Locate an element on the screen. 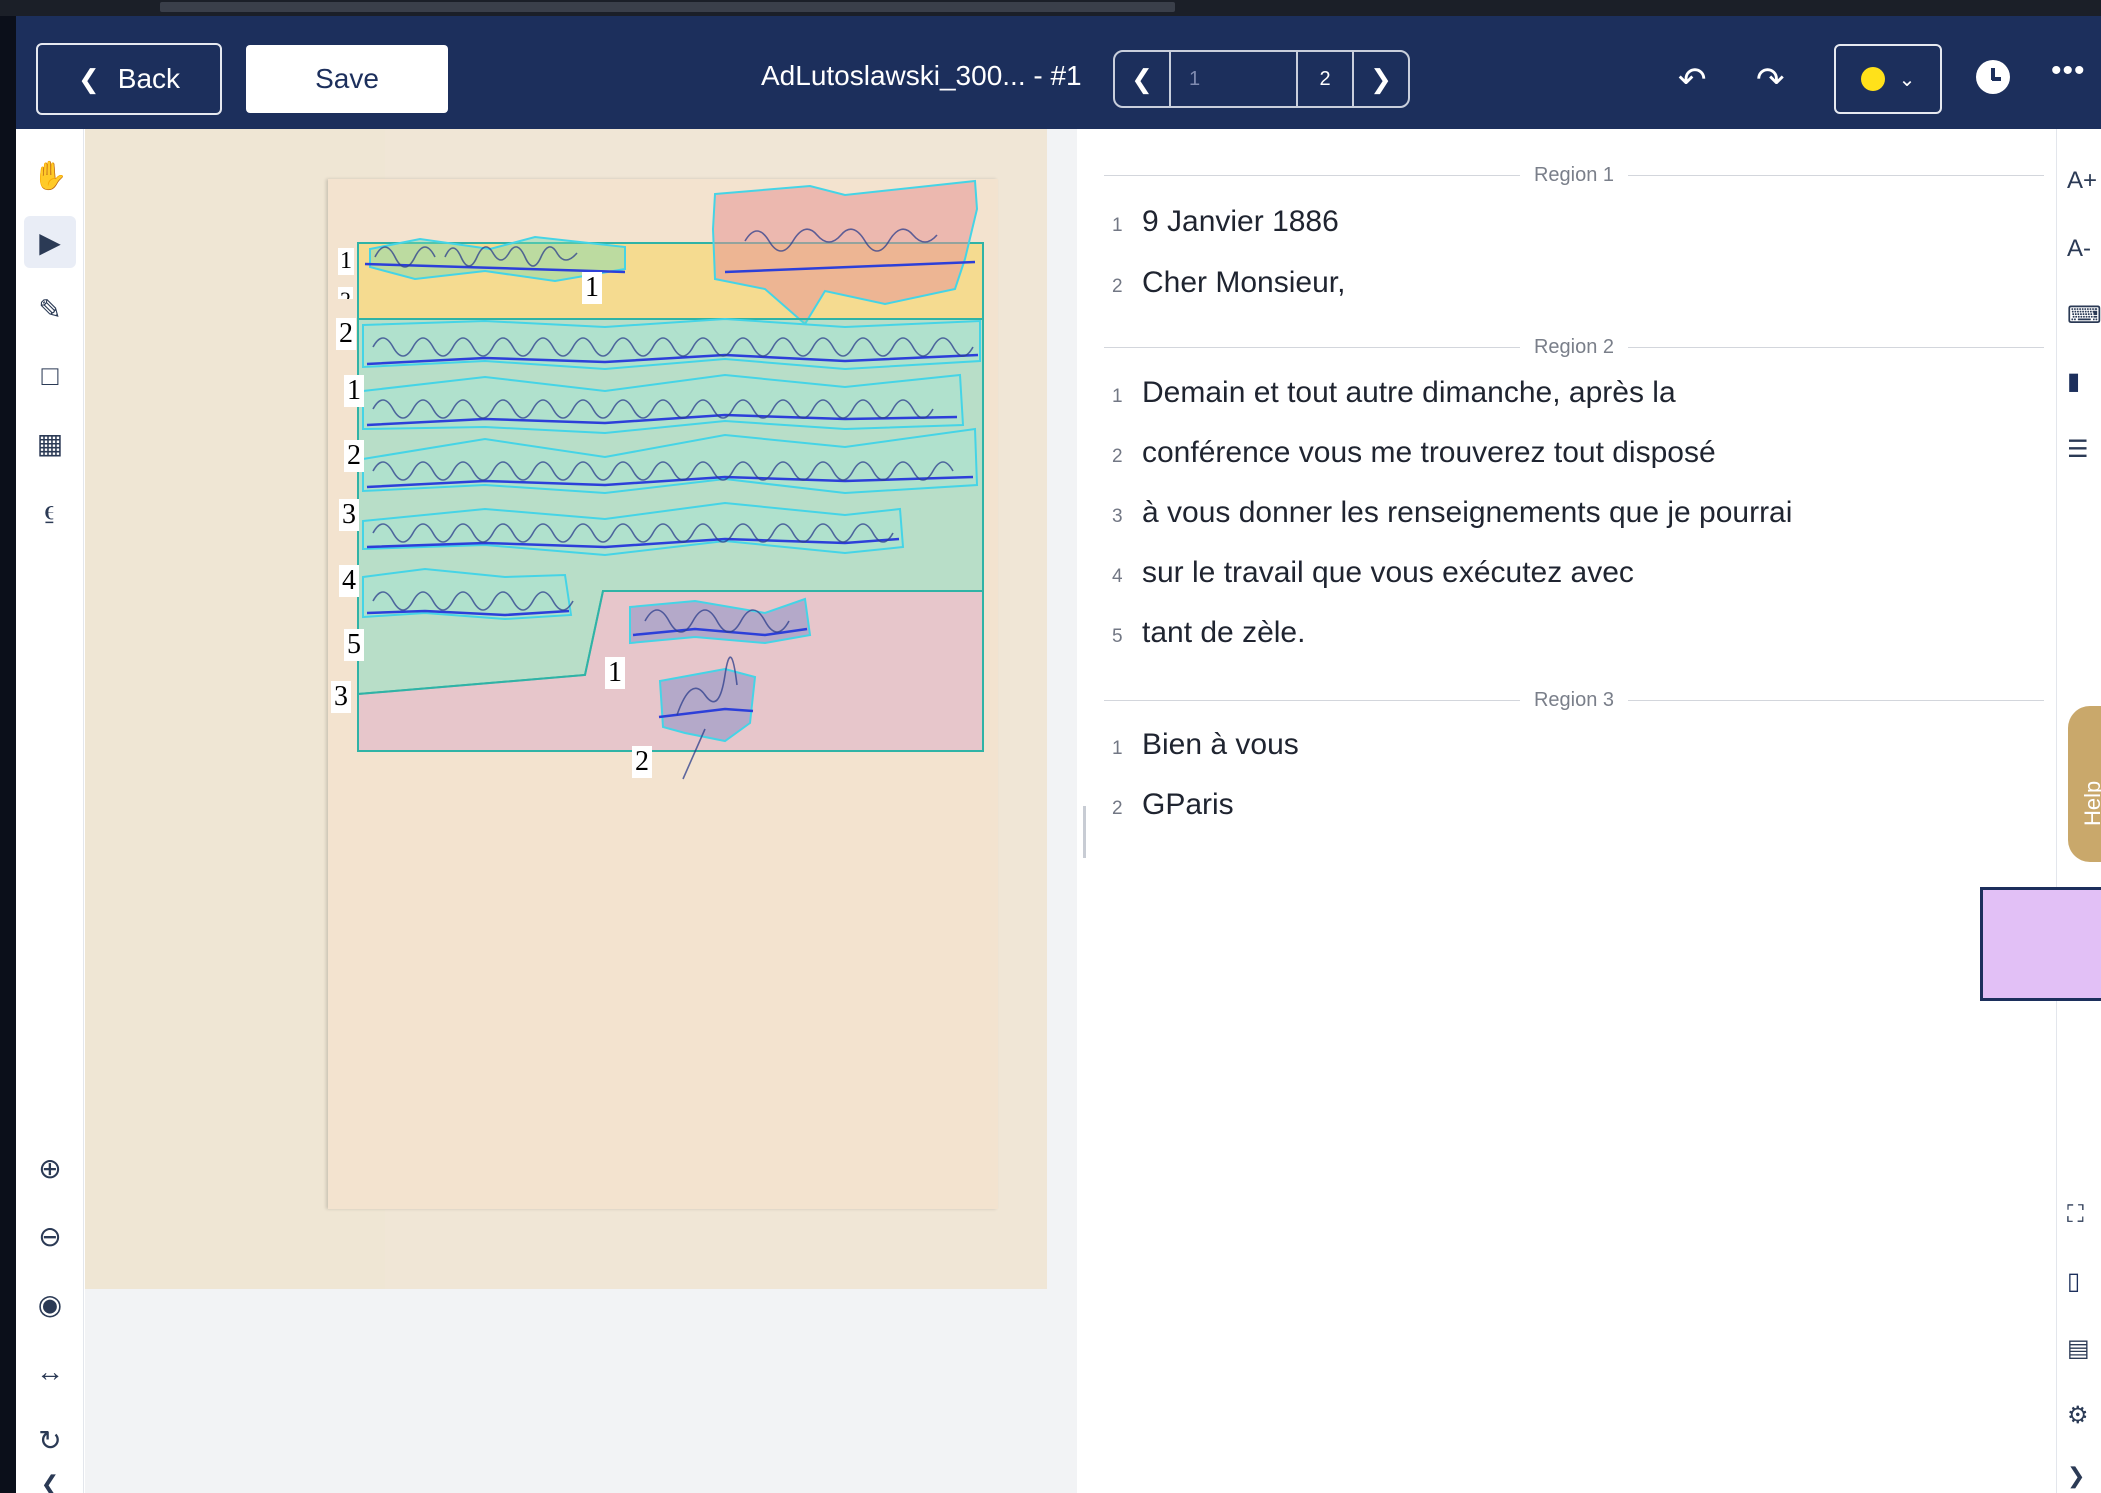  color-dot-icon is located at coordinates (1872, 79).